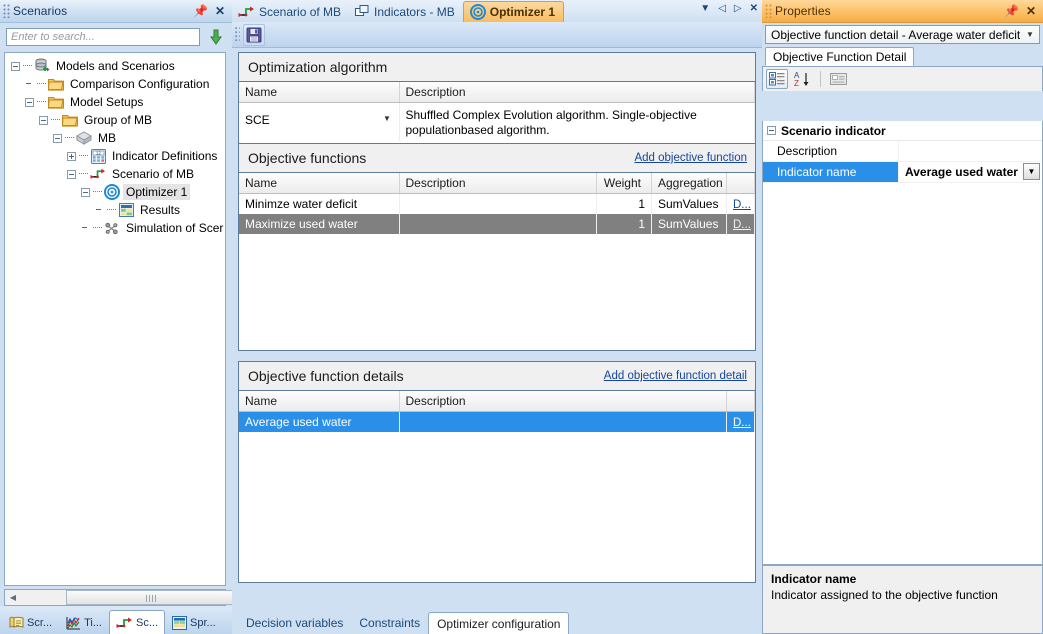 The width and height of the screenshot is (1043, 634). Describe the element at coordinates (115, 138) in the screenshot. I see `tree-item-mb: MB` at that location.